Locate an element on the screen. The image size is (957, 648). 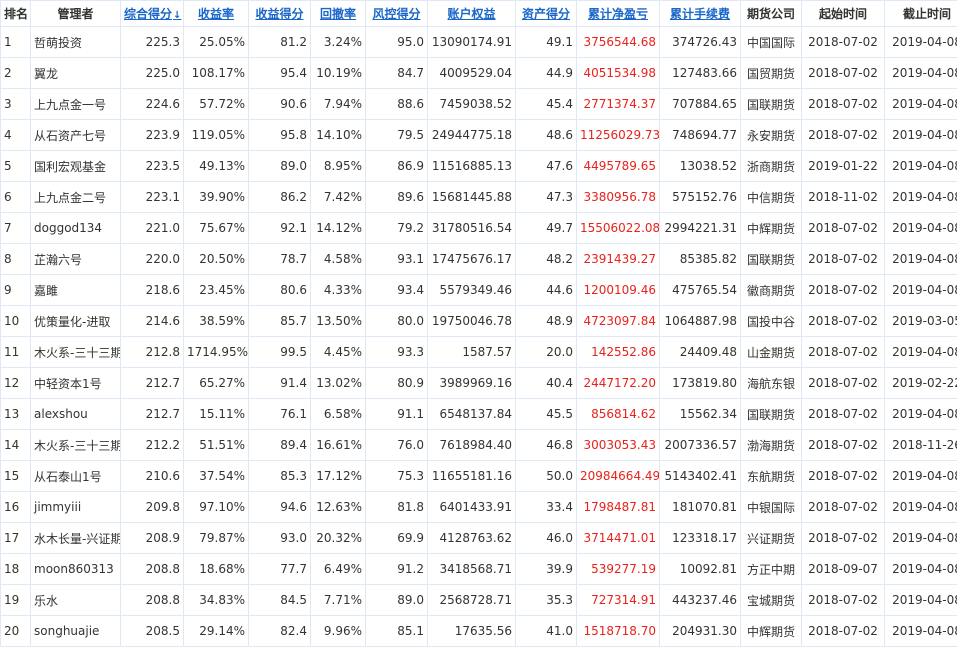
header-risk-score: 风控得分 is located at coordinates (396, 13).